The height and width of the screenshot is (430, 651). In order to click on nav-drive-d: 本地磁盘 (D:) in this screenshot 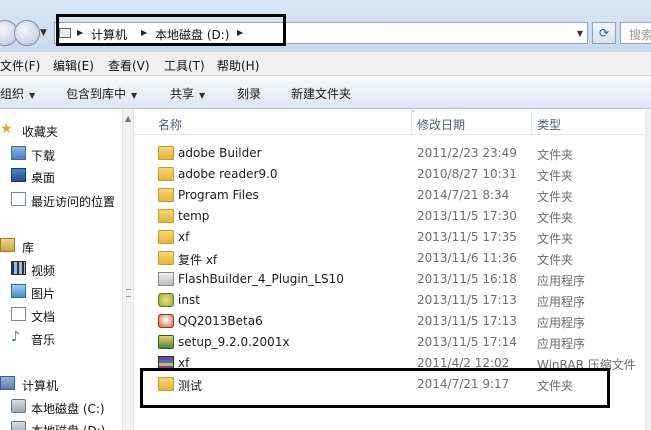, I will do `click(61, 424)`.